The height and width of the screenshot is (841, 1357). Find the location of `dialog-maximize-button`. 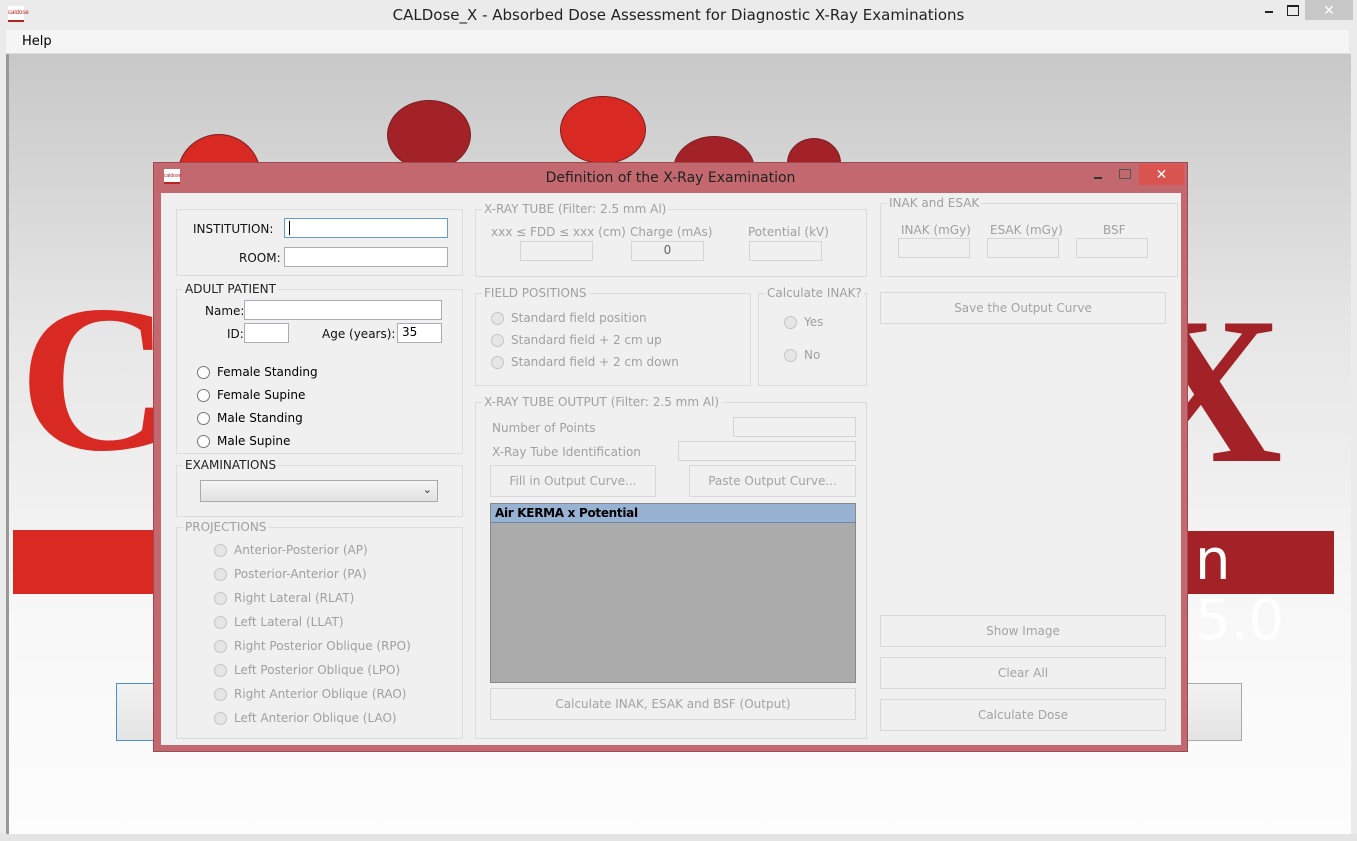

dialog-maximize-button is located at coordinates (1125, 176).